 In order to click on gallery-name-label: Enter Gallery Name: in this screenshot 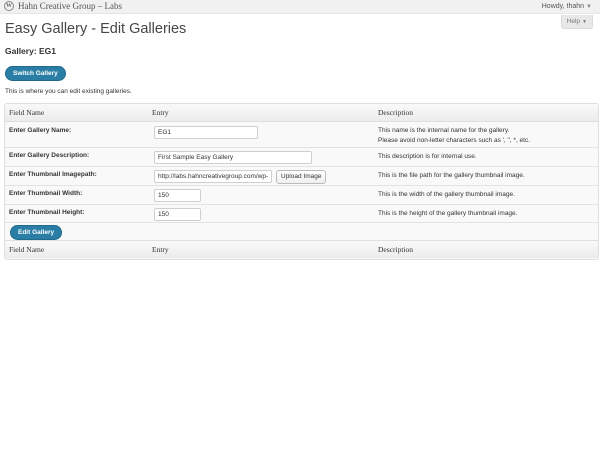, I will do `click(40, 130)`.